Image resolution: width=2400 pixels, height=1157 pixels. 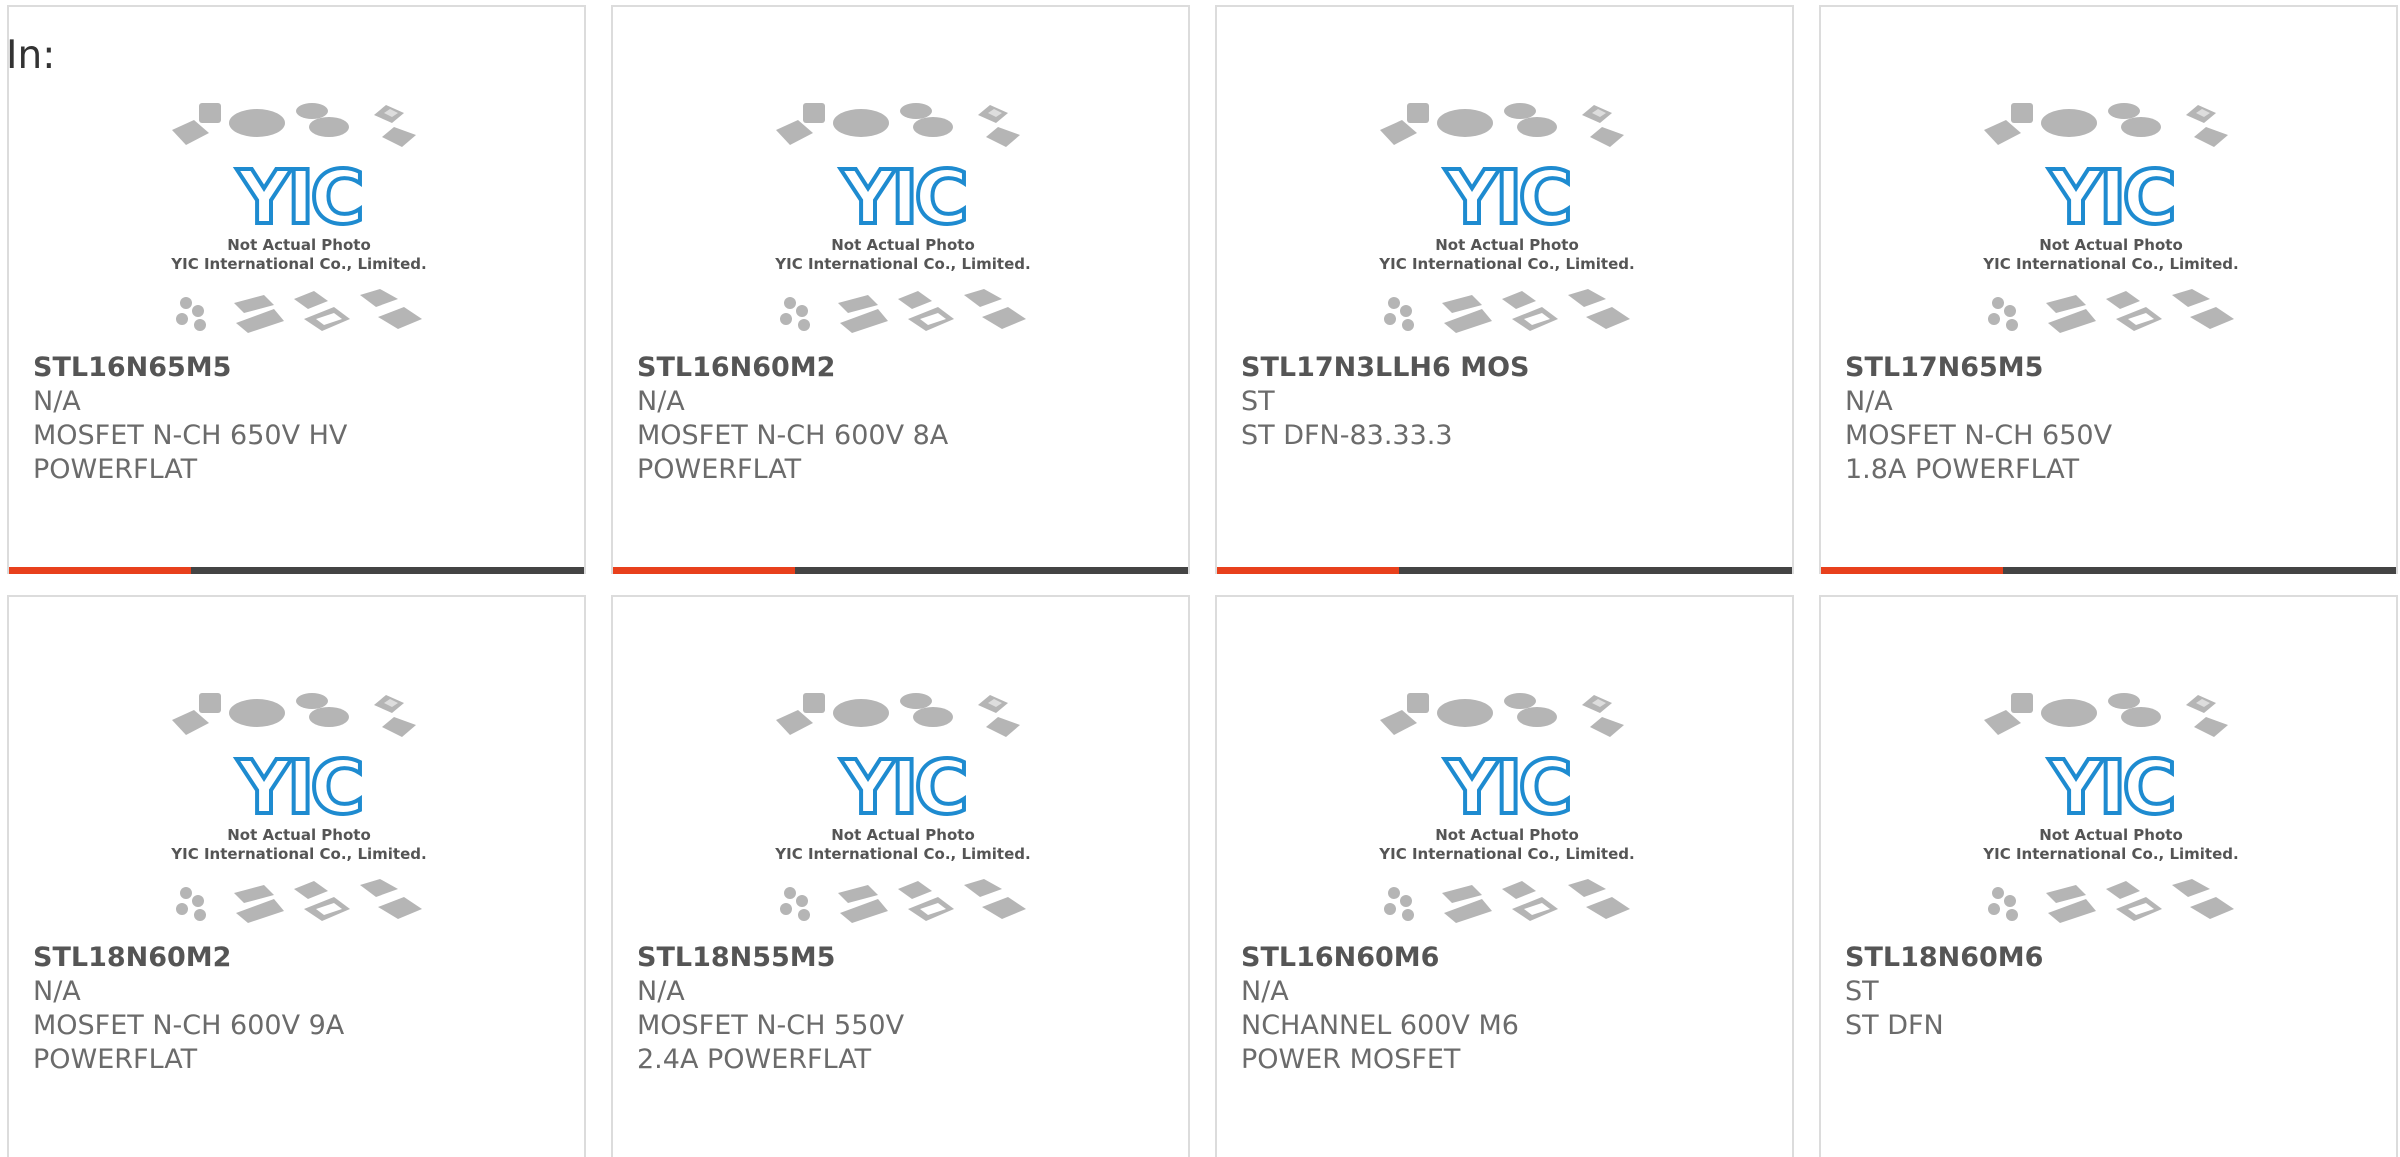 I want to click on description: ST DFN, so click(x=1894, y=1025).